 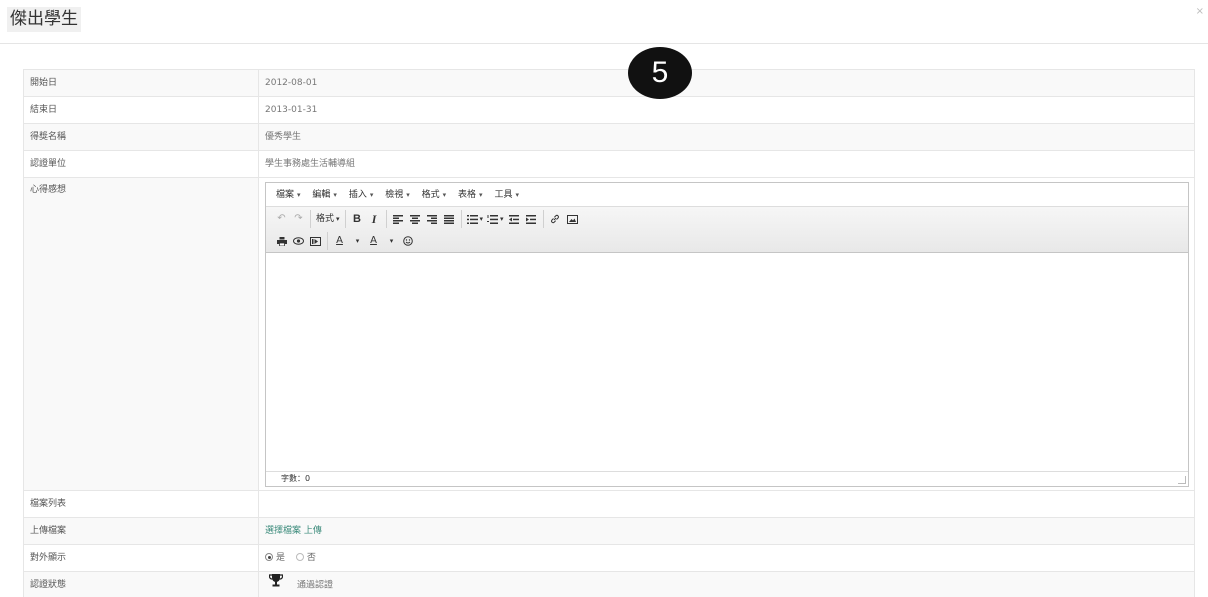 I want to click on toolbar-row-1: ↶ ↷ 格式 ▾ B I ▾ ▾, so click(x=727, y=219).